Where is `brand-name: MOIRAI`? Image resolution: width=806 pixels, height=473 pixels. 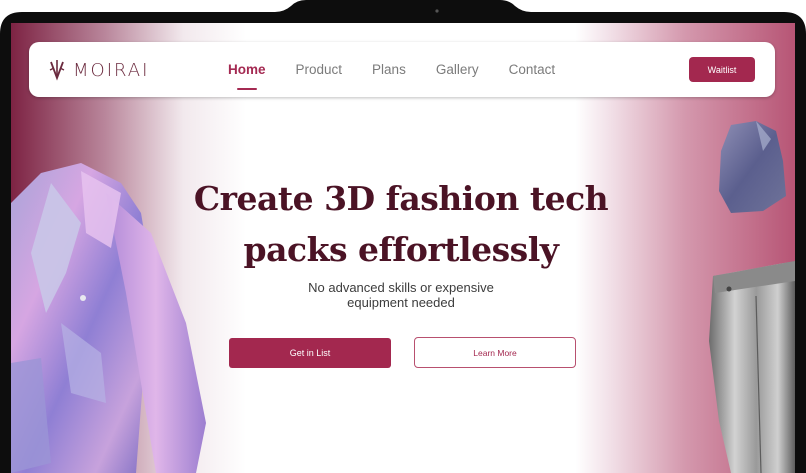 brand-name: MOIRAI is located at coordinates (111, 70).